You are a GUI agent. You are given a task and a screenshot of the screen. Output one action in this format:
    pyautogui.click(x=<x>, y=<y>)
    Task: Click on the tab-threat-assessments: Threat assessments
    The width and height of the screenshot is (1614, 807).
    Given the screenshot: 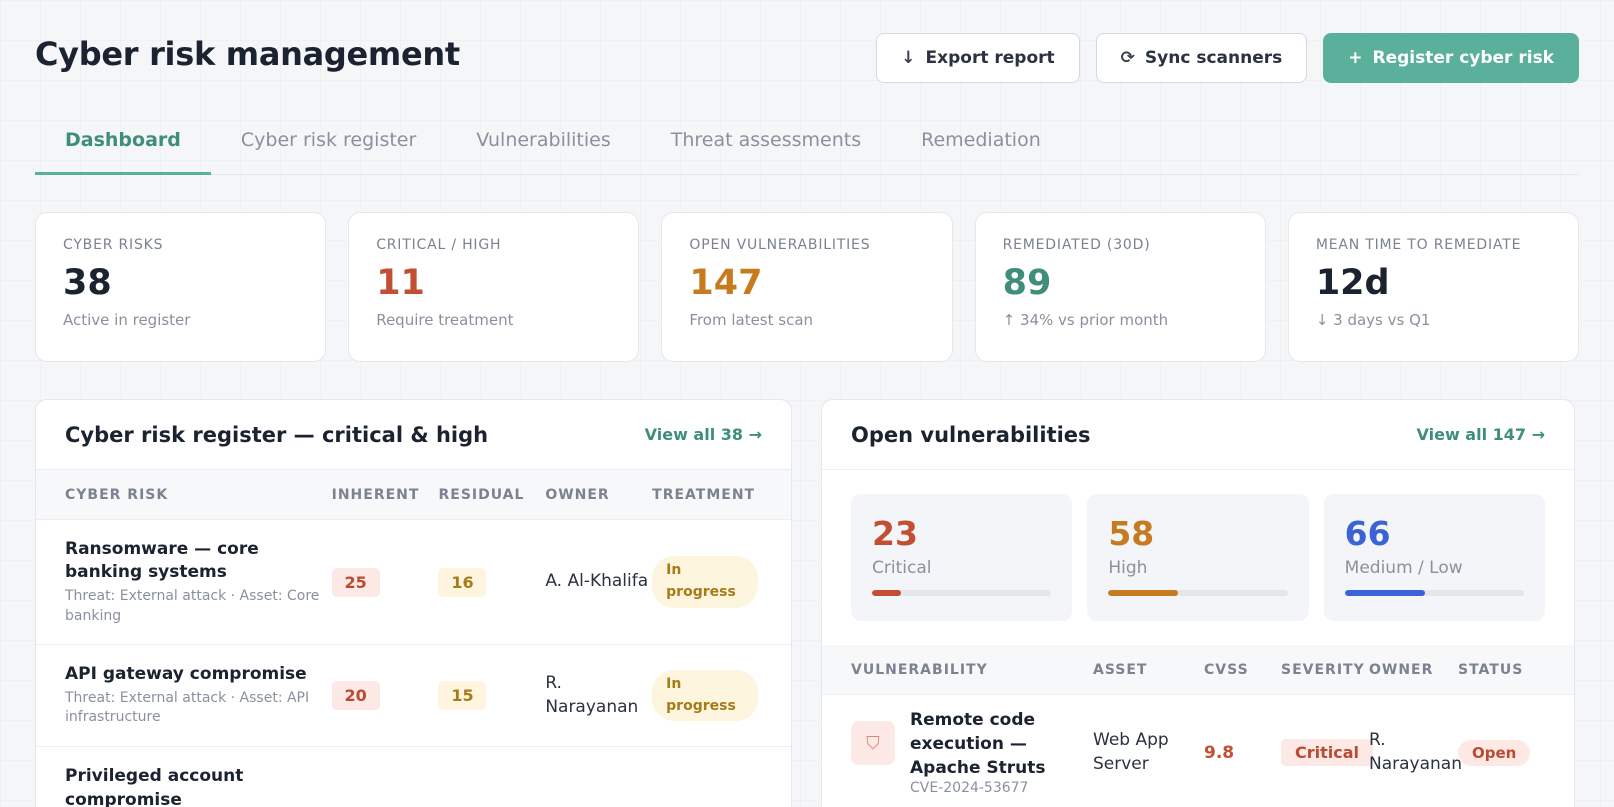 What is the action you would take?
    pyautogui.click(x=766, y=140)
    